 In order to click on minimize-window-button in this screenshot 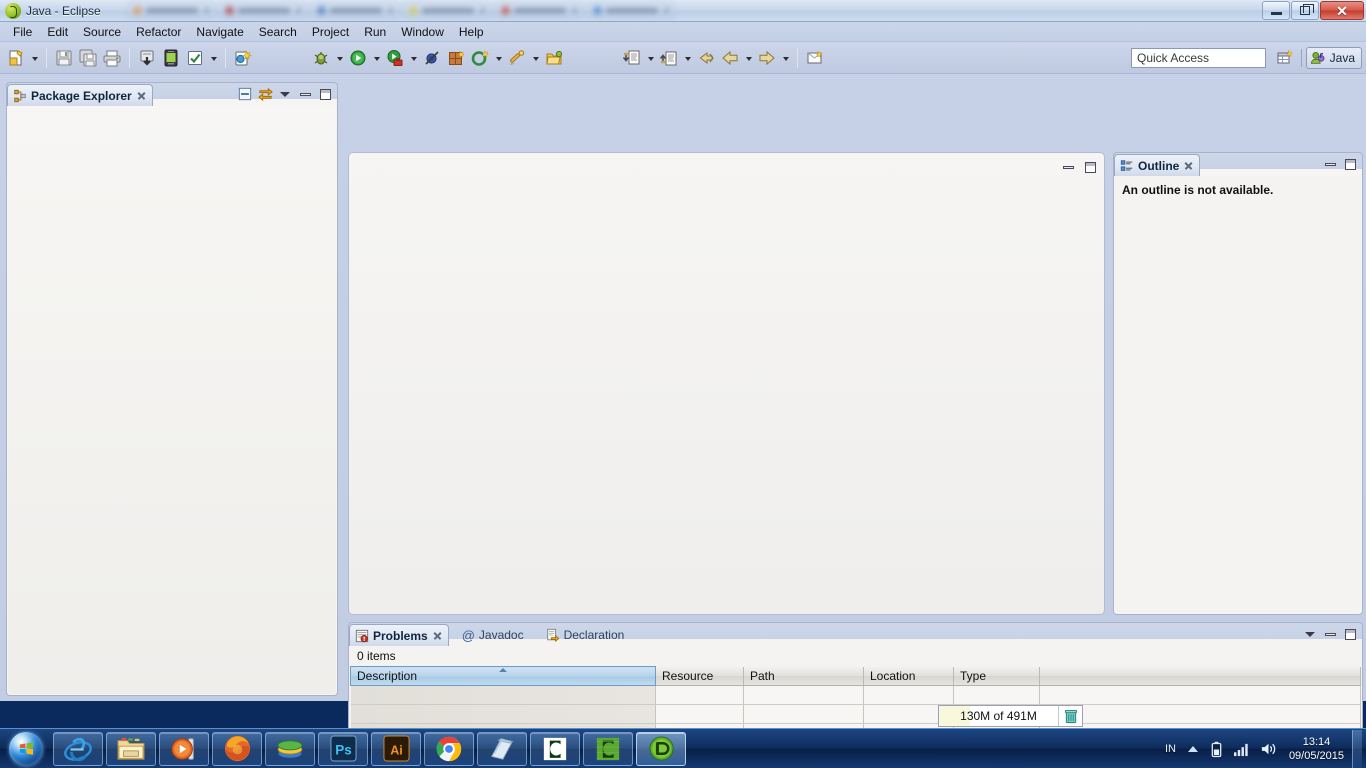, I will do `click(1276, 10)`.